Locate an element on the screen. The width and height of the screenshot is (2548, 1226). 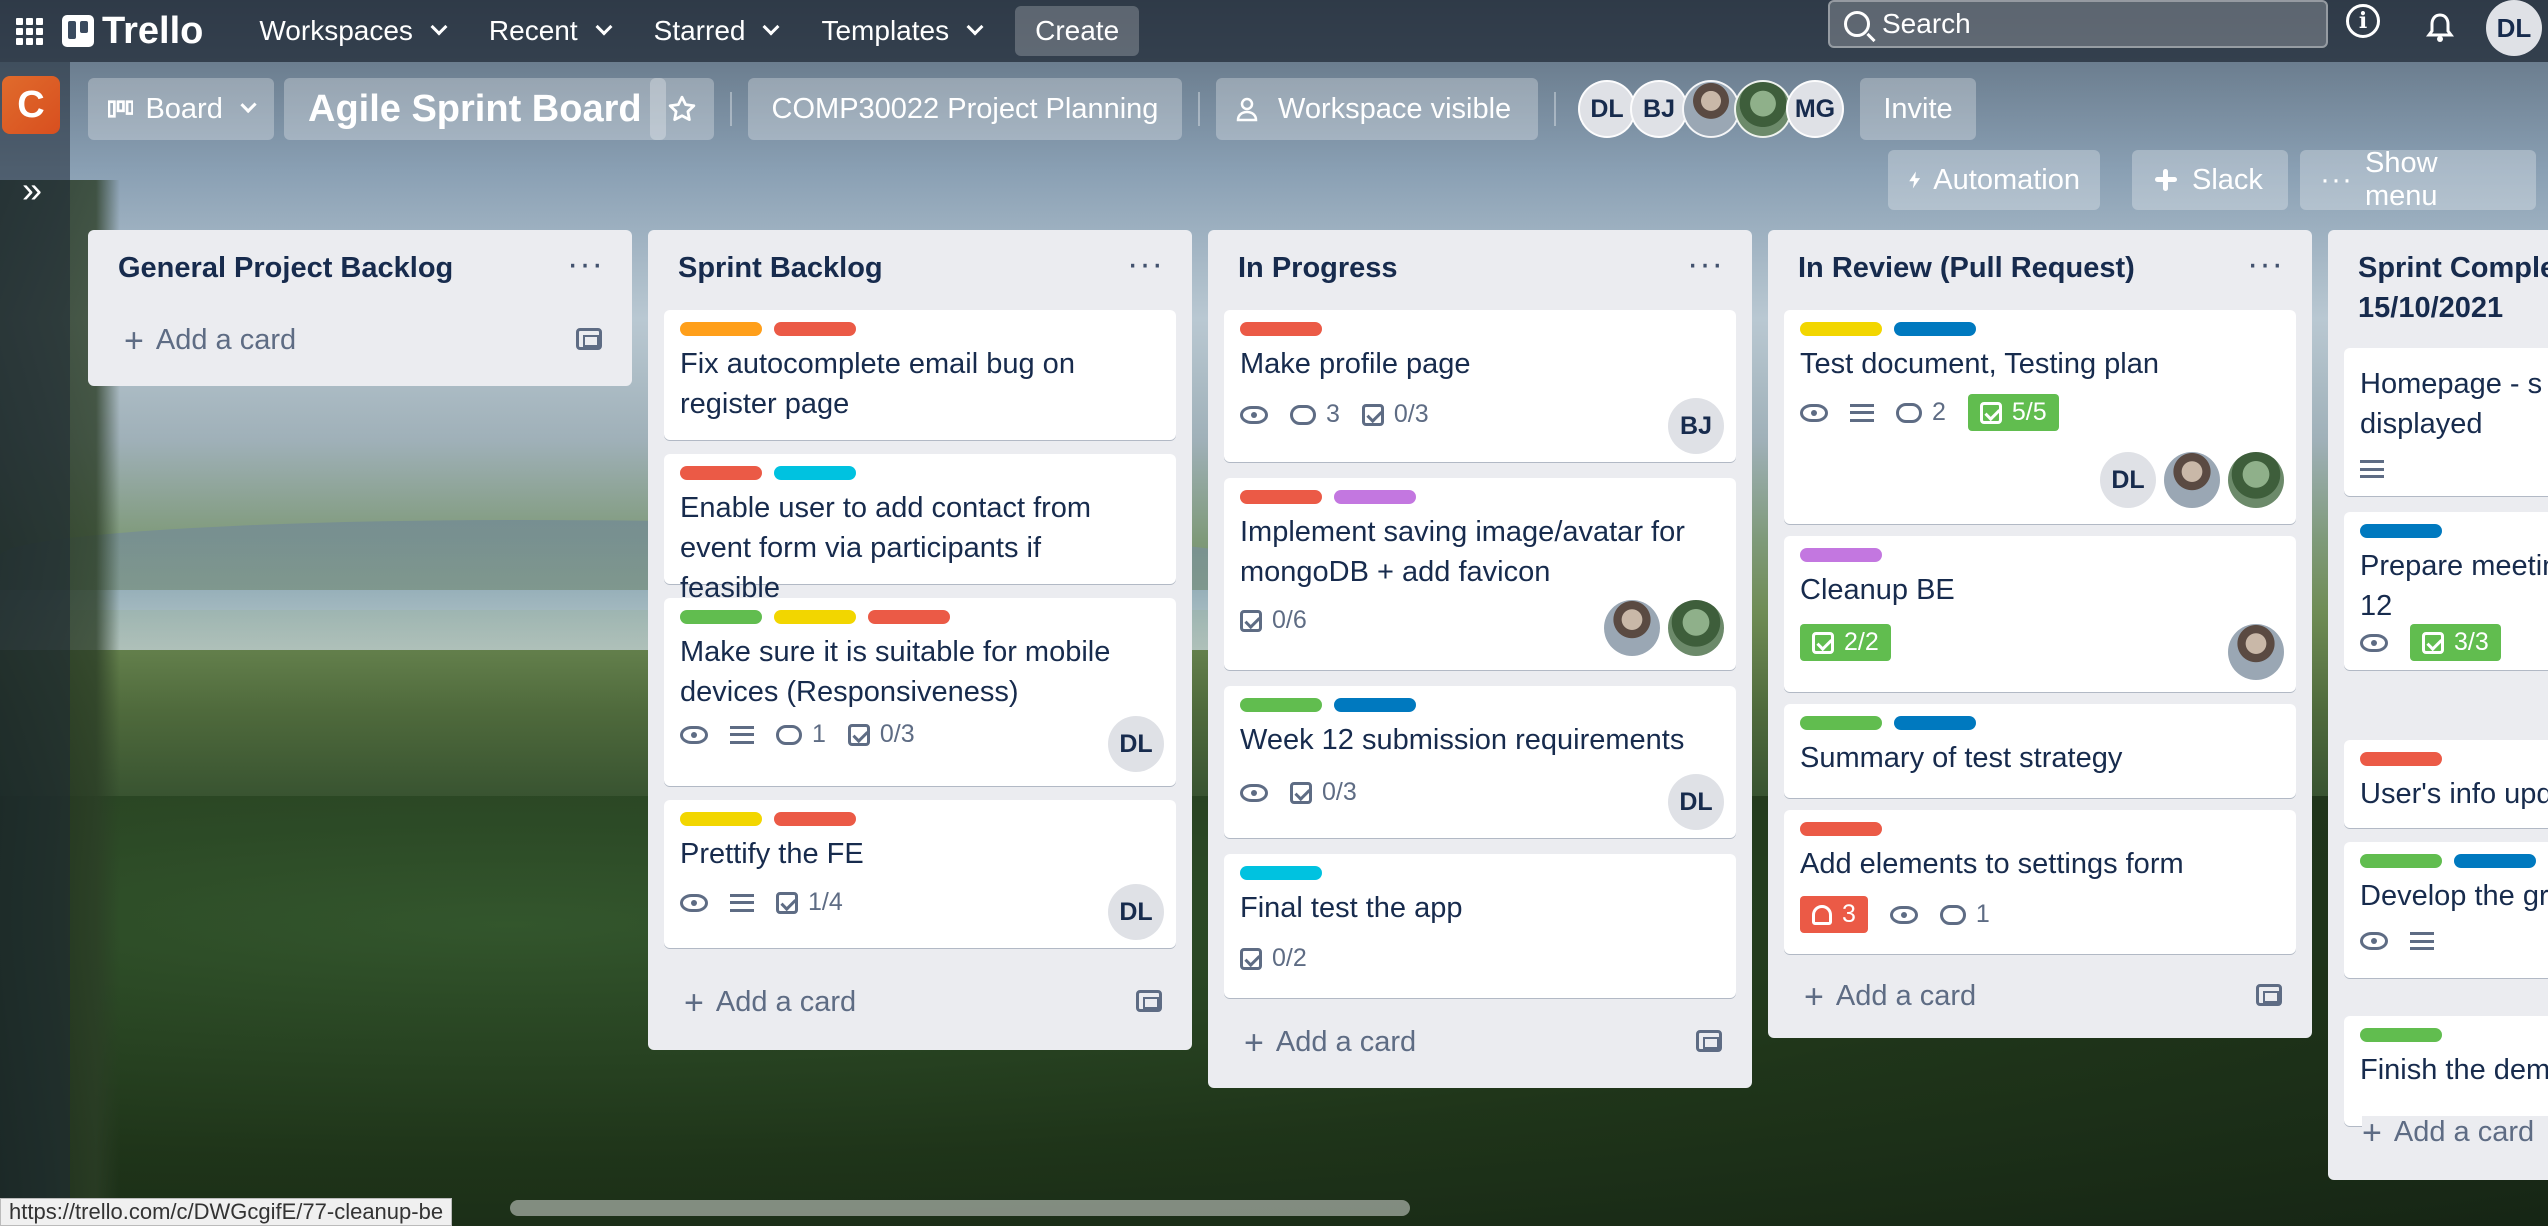
label-green is located at coordinates (1281, 705).